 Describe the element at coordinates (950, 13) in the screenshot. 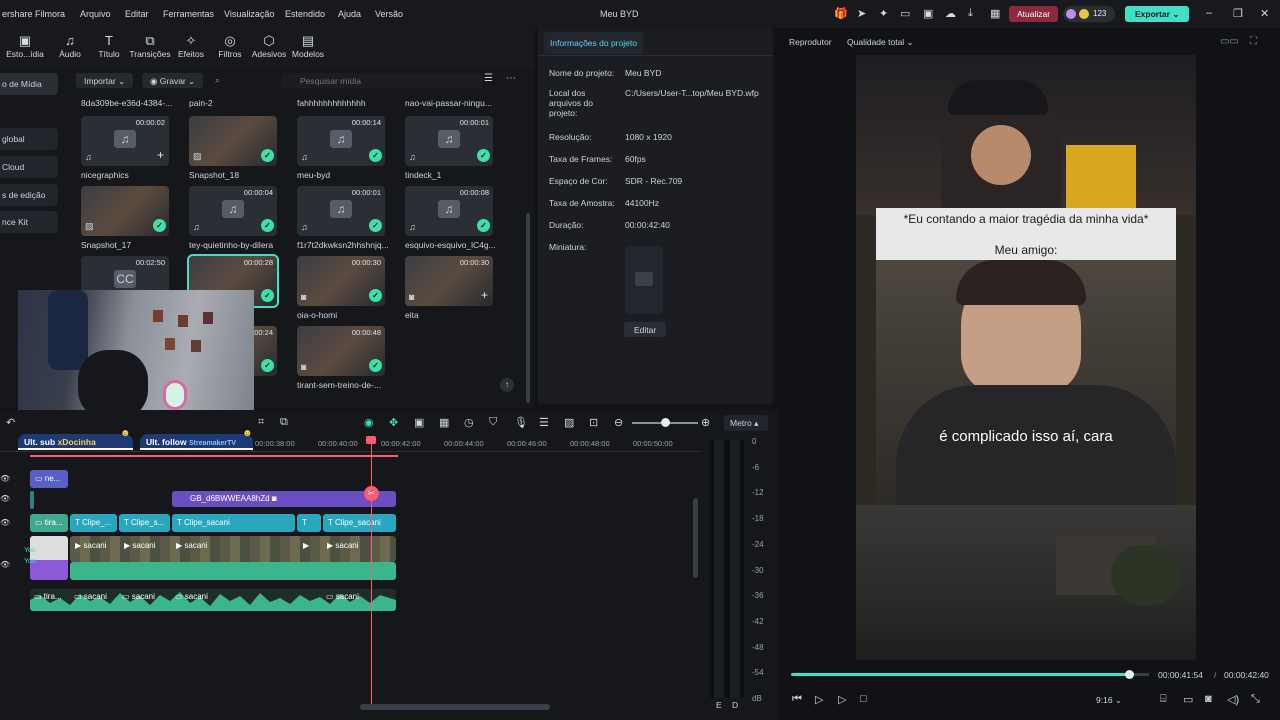

I see `cloud-icon: ☁` at that location.